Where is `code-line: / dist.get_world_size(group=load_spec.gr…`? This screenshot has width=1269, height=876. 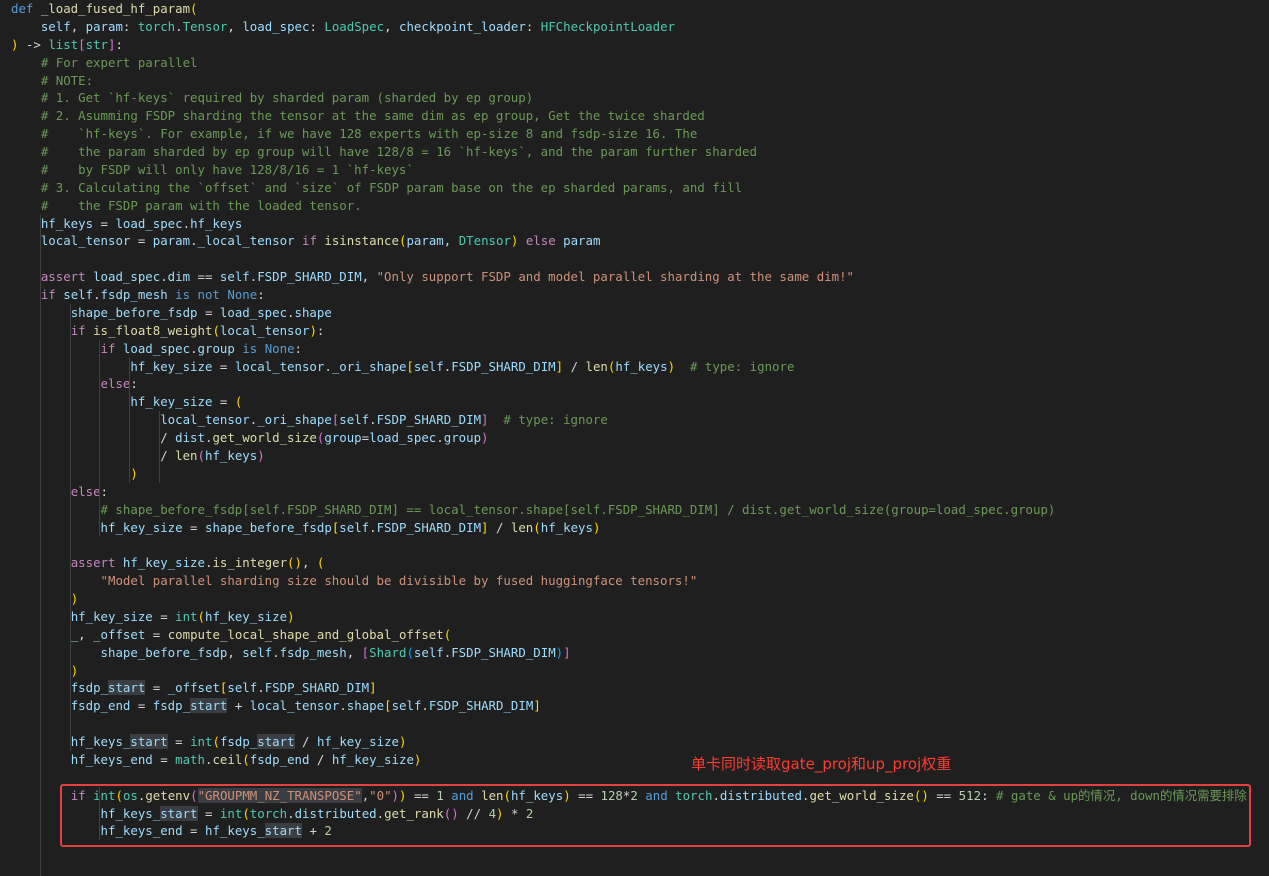
code-line: / dist.get_world_size(group=load_spec.gr… is located at coordinates (249, 438).